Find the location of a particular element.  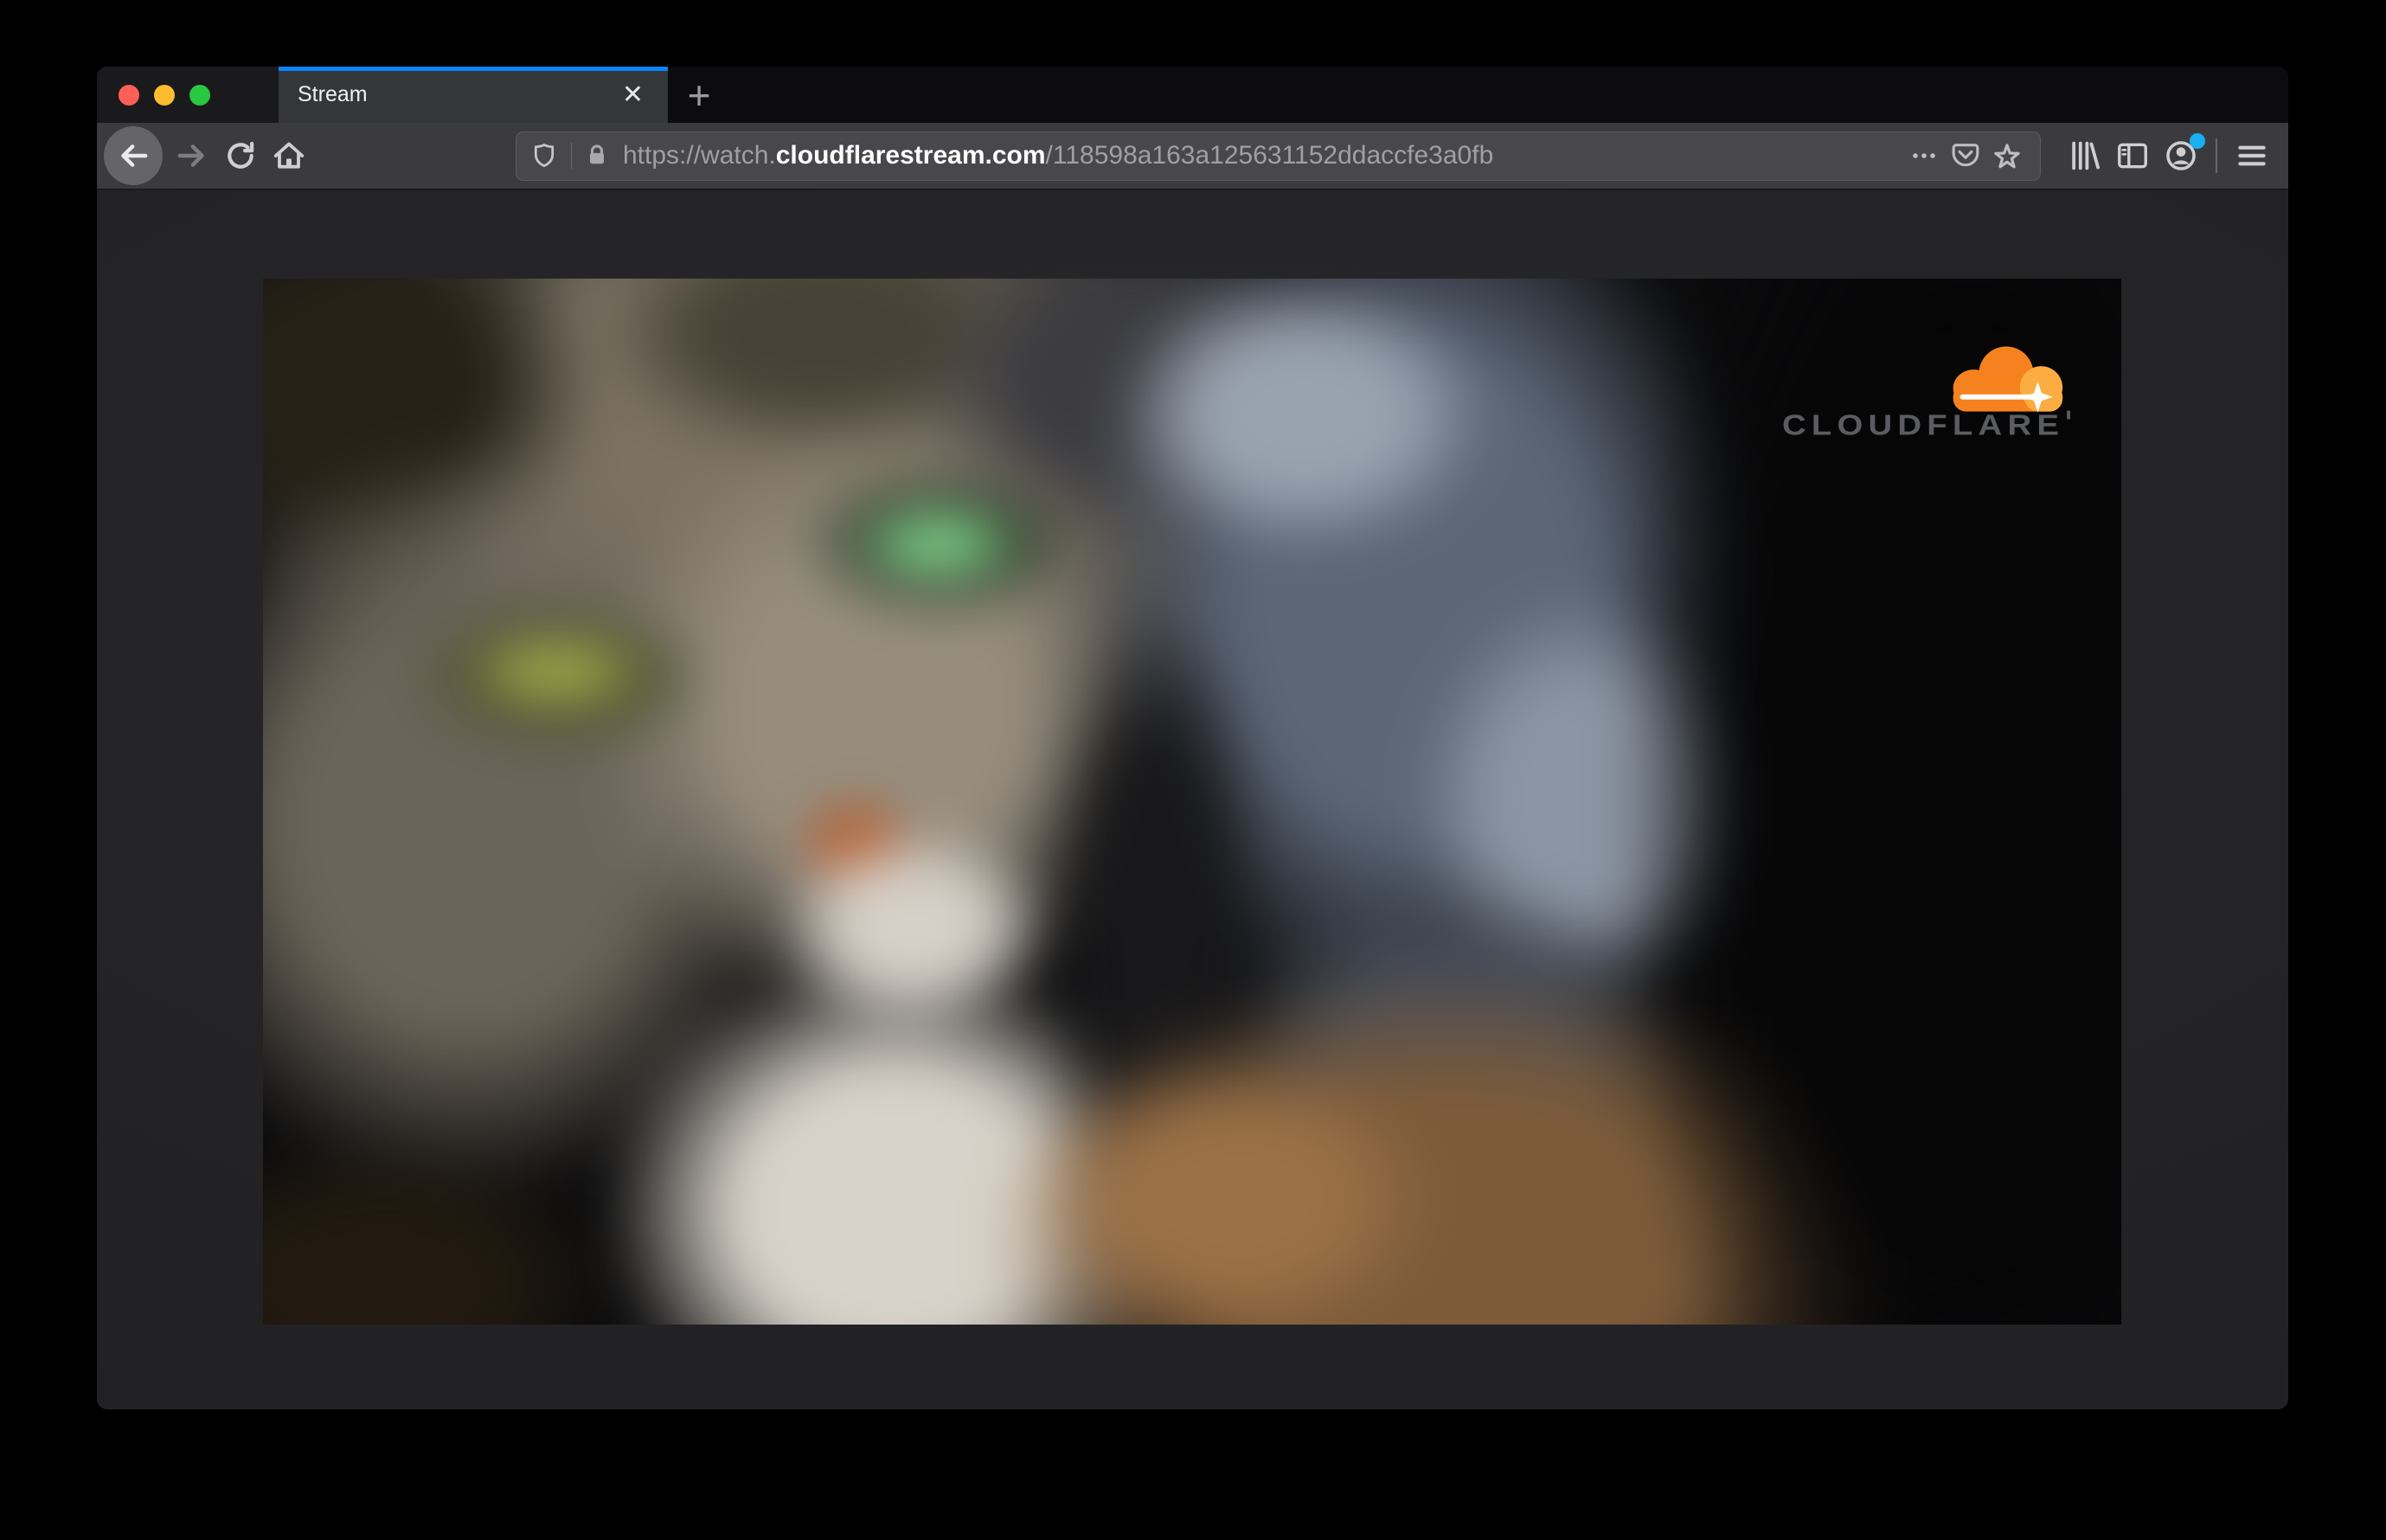

cloudflare-cloud-icon is located at coordinates (2008, 379).